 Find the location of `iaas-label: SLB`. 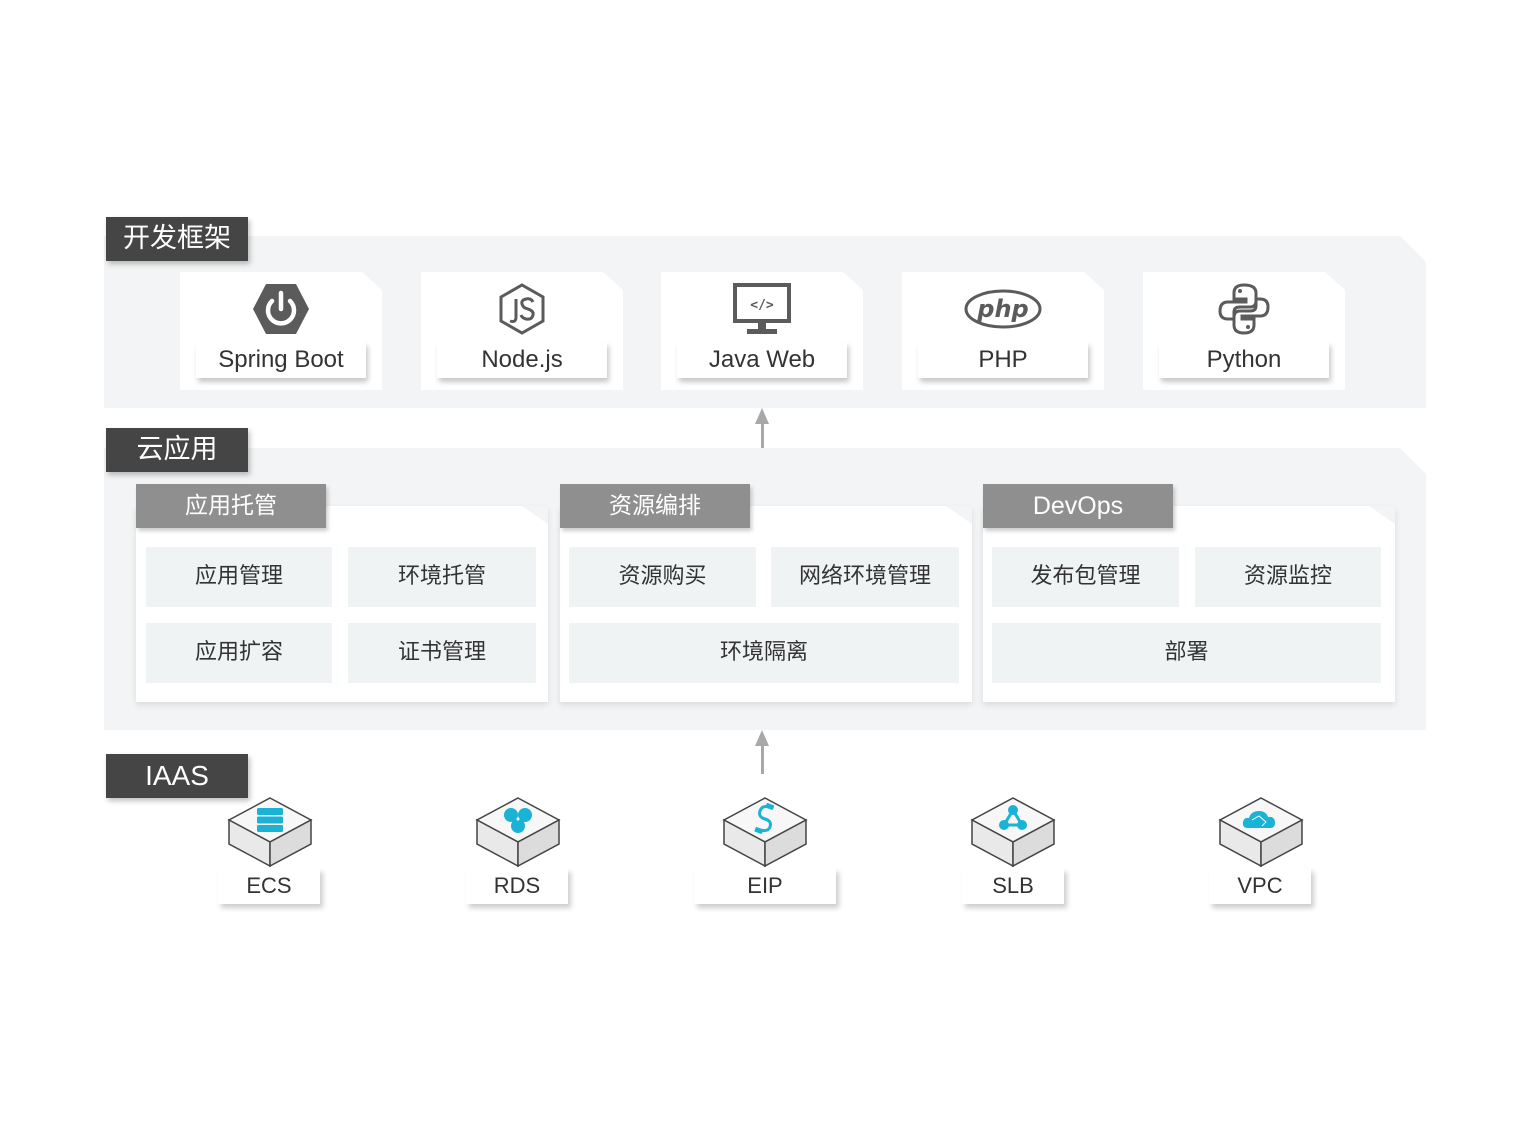

iaas-label: SLB is located at coordinates (1013, 886).